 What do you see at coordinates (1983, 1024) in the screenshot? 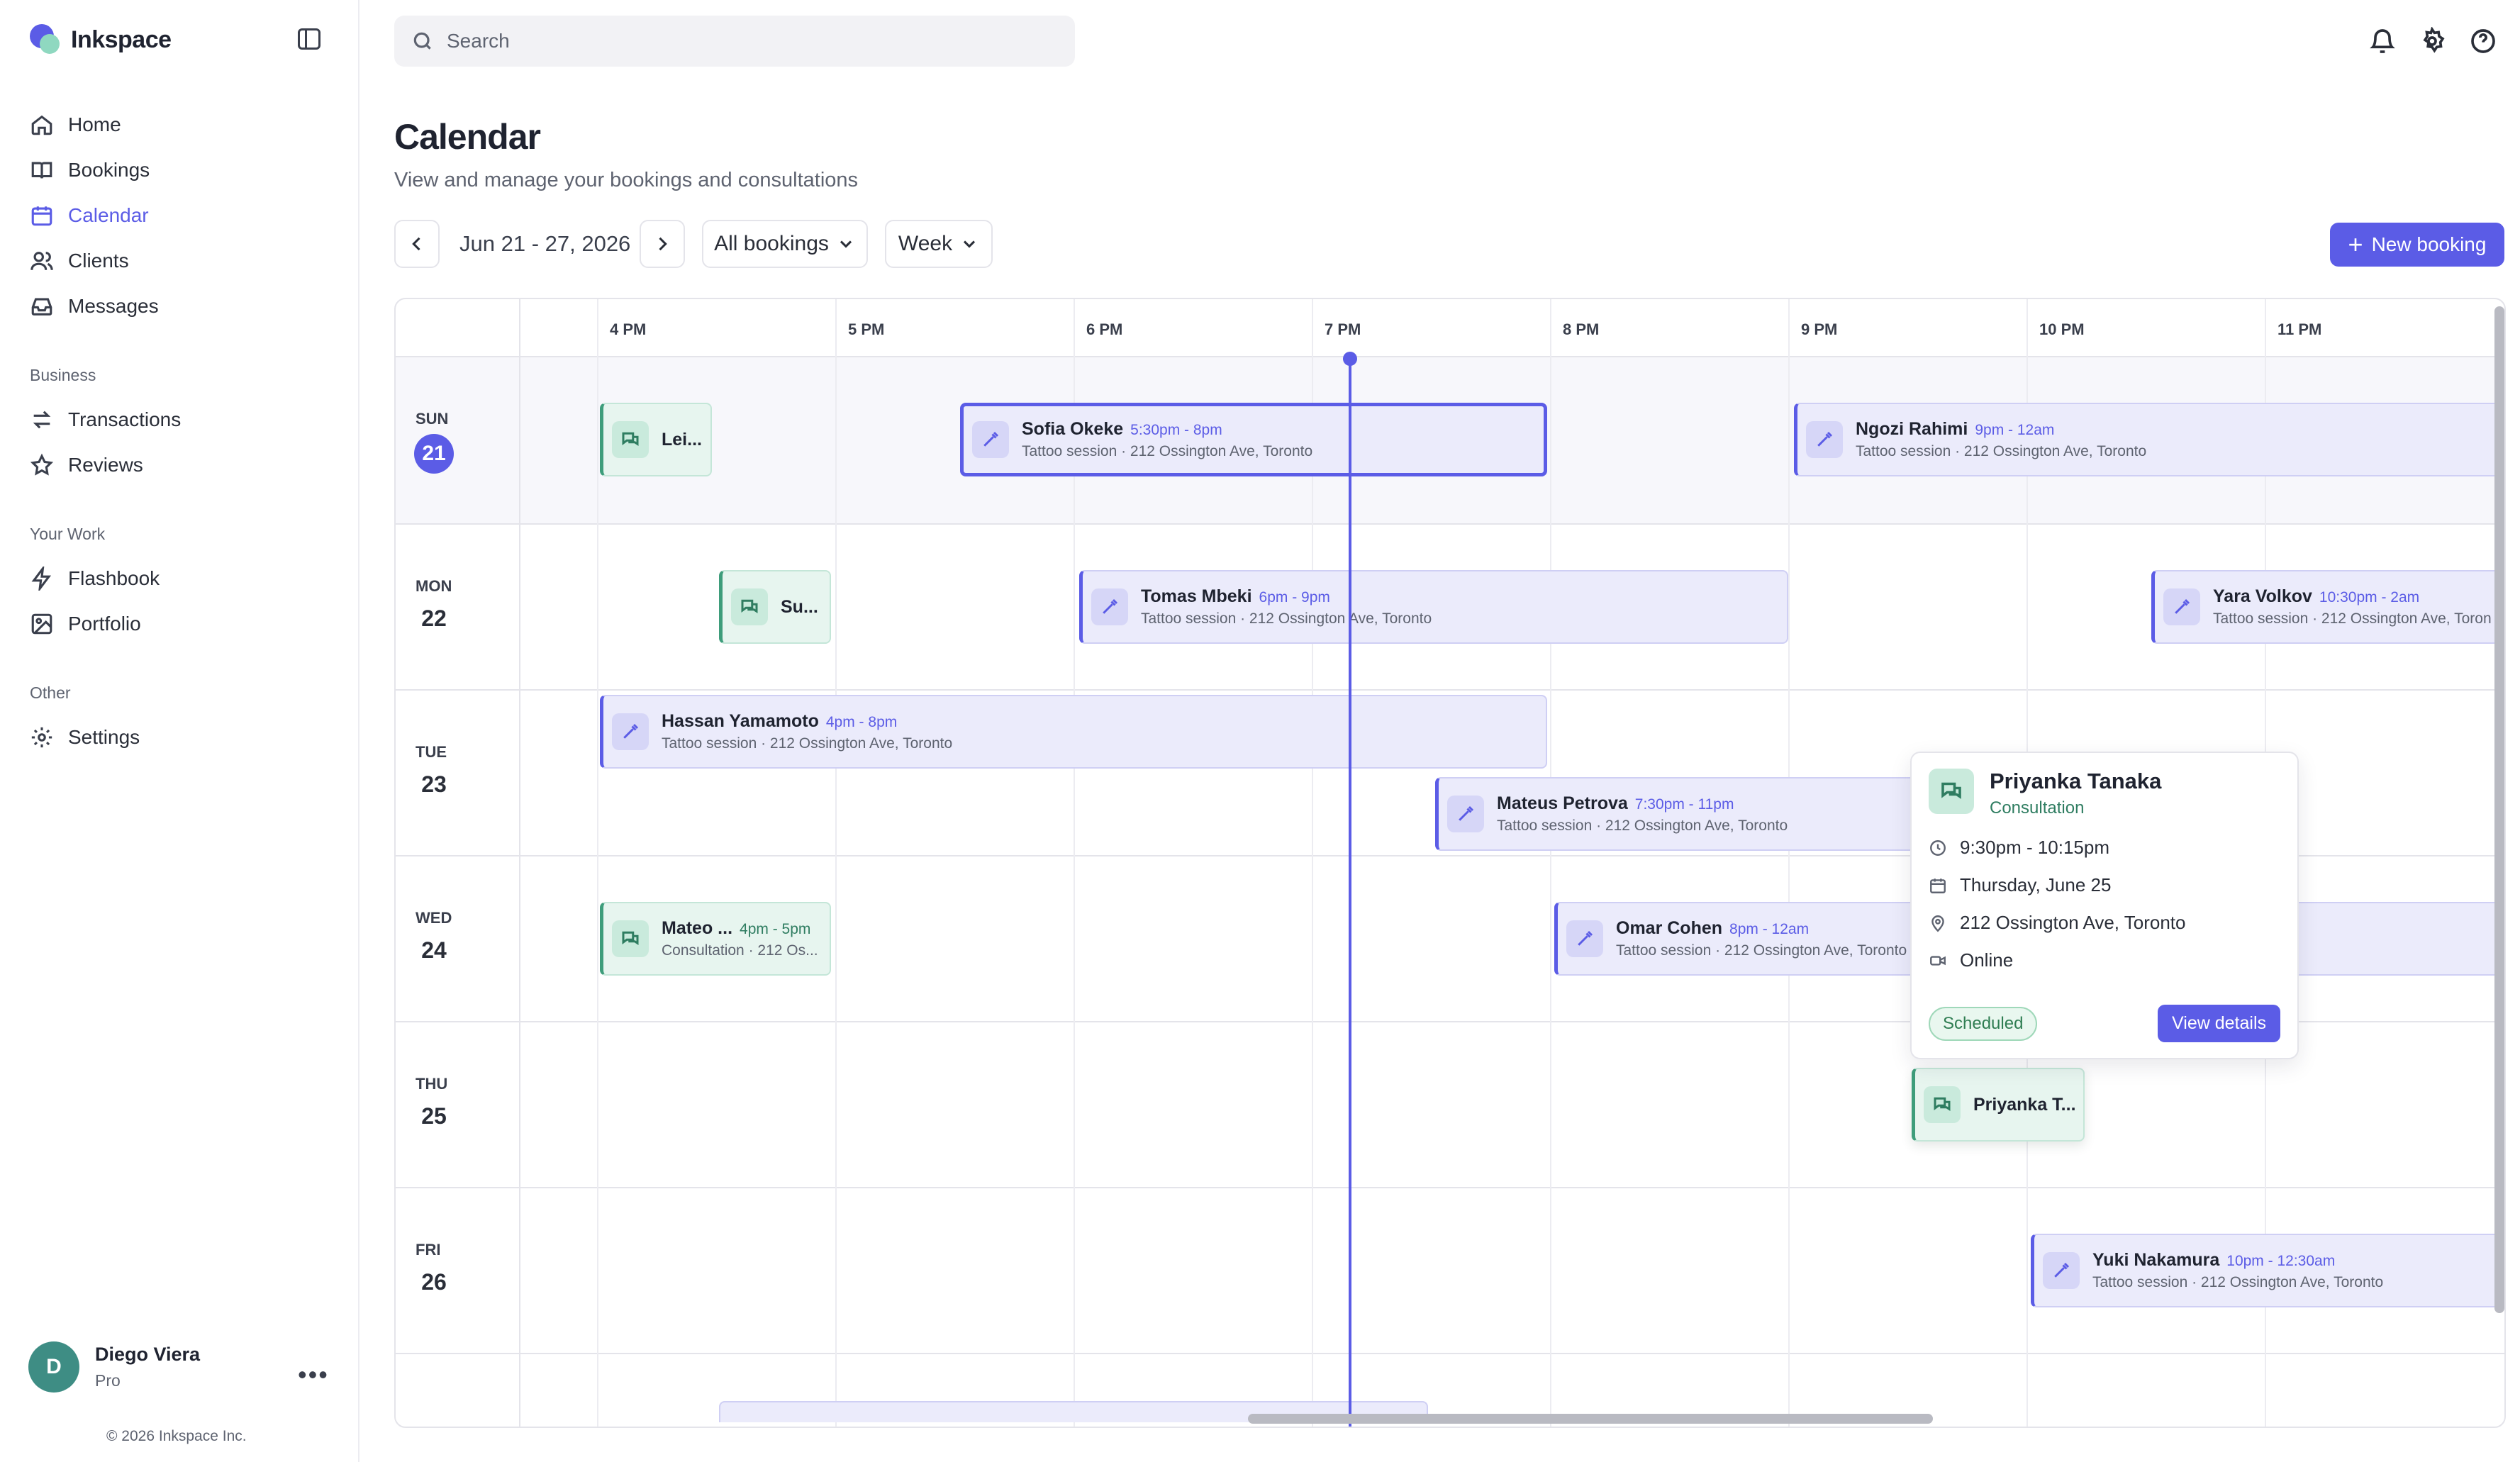
I see `status-badge: Scheduled` at bounding box center [1983, 1024].